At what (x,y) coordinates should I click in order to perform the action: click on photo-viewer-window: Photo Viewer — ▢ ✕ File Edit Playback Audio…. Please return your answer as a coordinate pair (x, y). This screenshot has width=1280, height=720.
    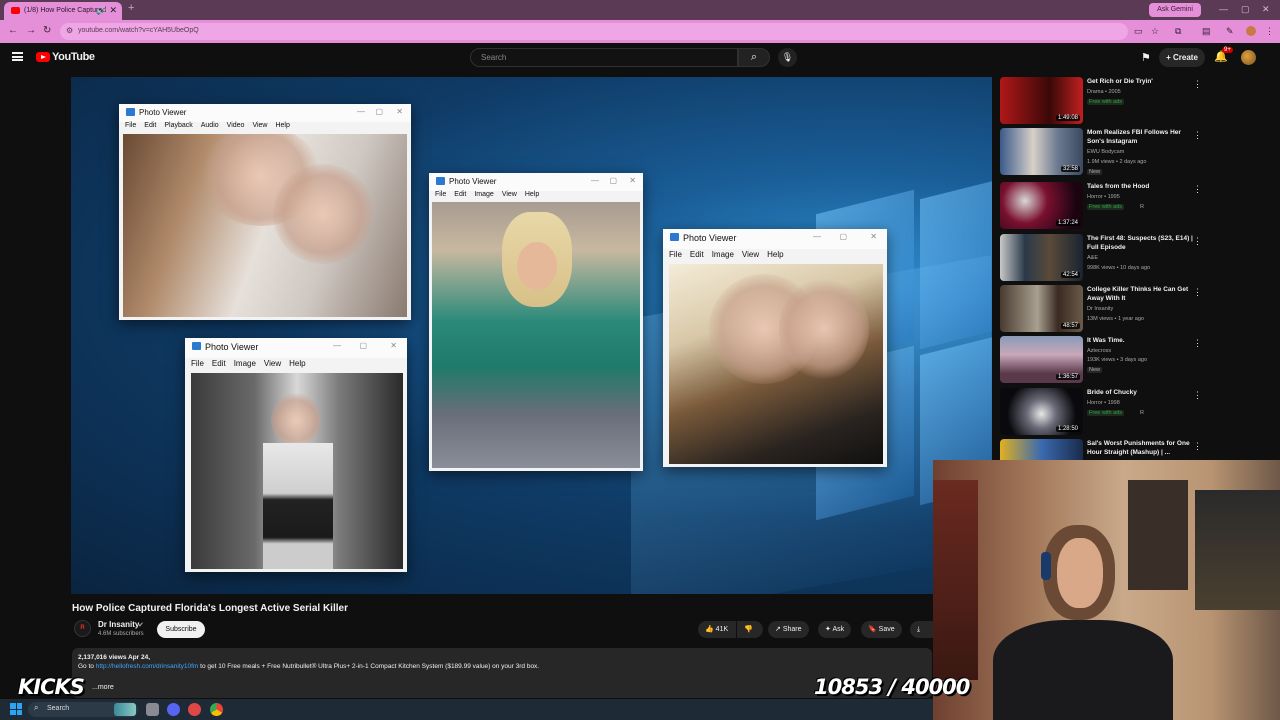
    Looking at the image, I should click on (265, 212).